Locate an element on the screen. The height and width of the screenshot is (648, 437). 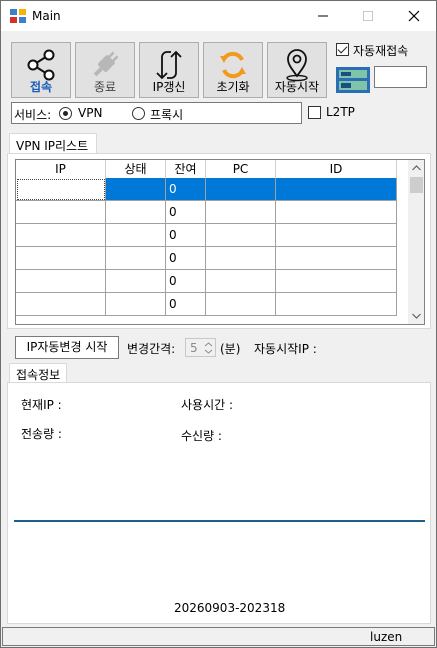
end-label: 종료 is located at coordinates (105, 87).